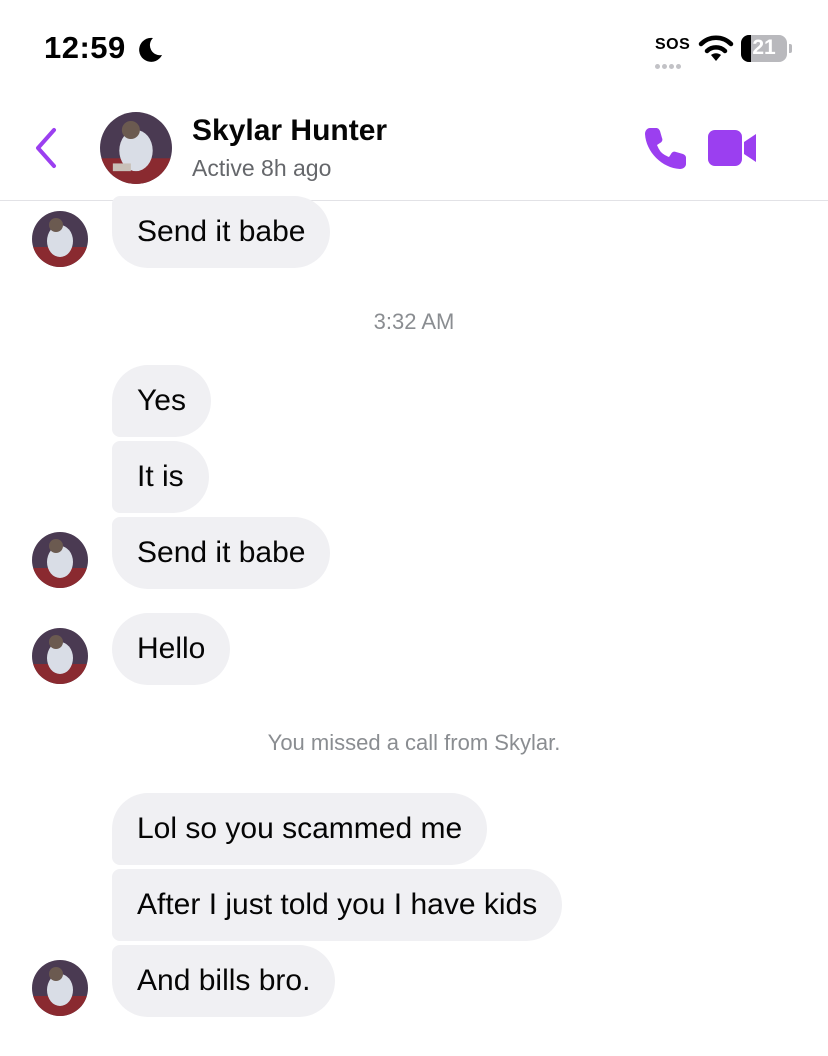 The width and height of the screenshot is (828, 1056). I want to click on status-time: 12:59, so click(85, 47).